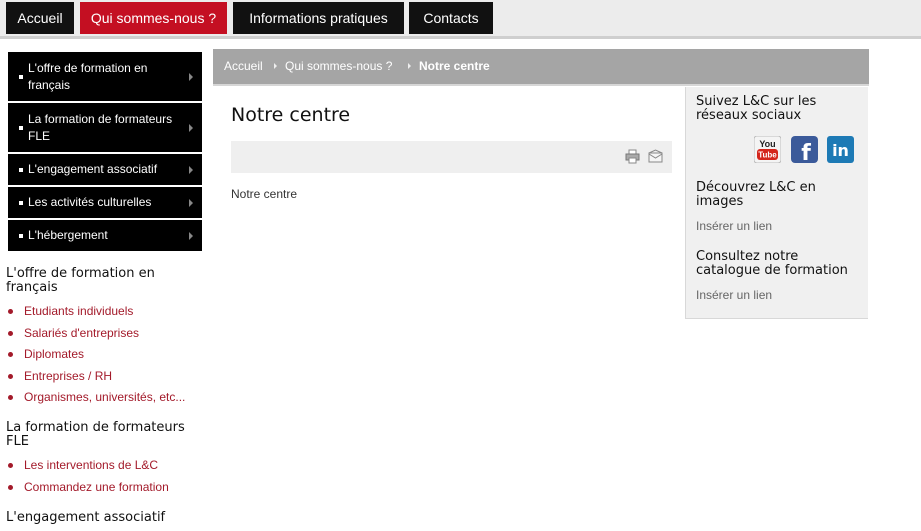  I want to click on facebook-icon: f, so click(804, 149).